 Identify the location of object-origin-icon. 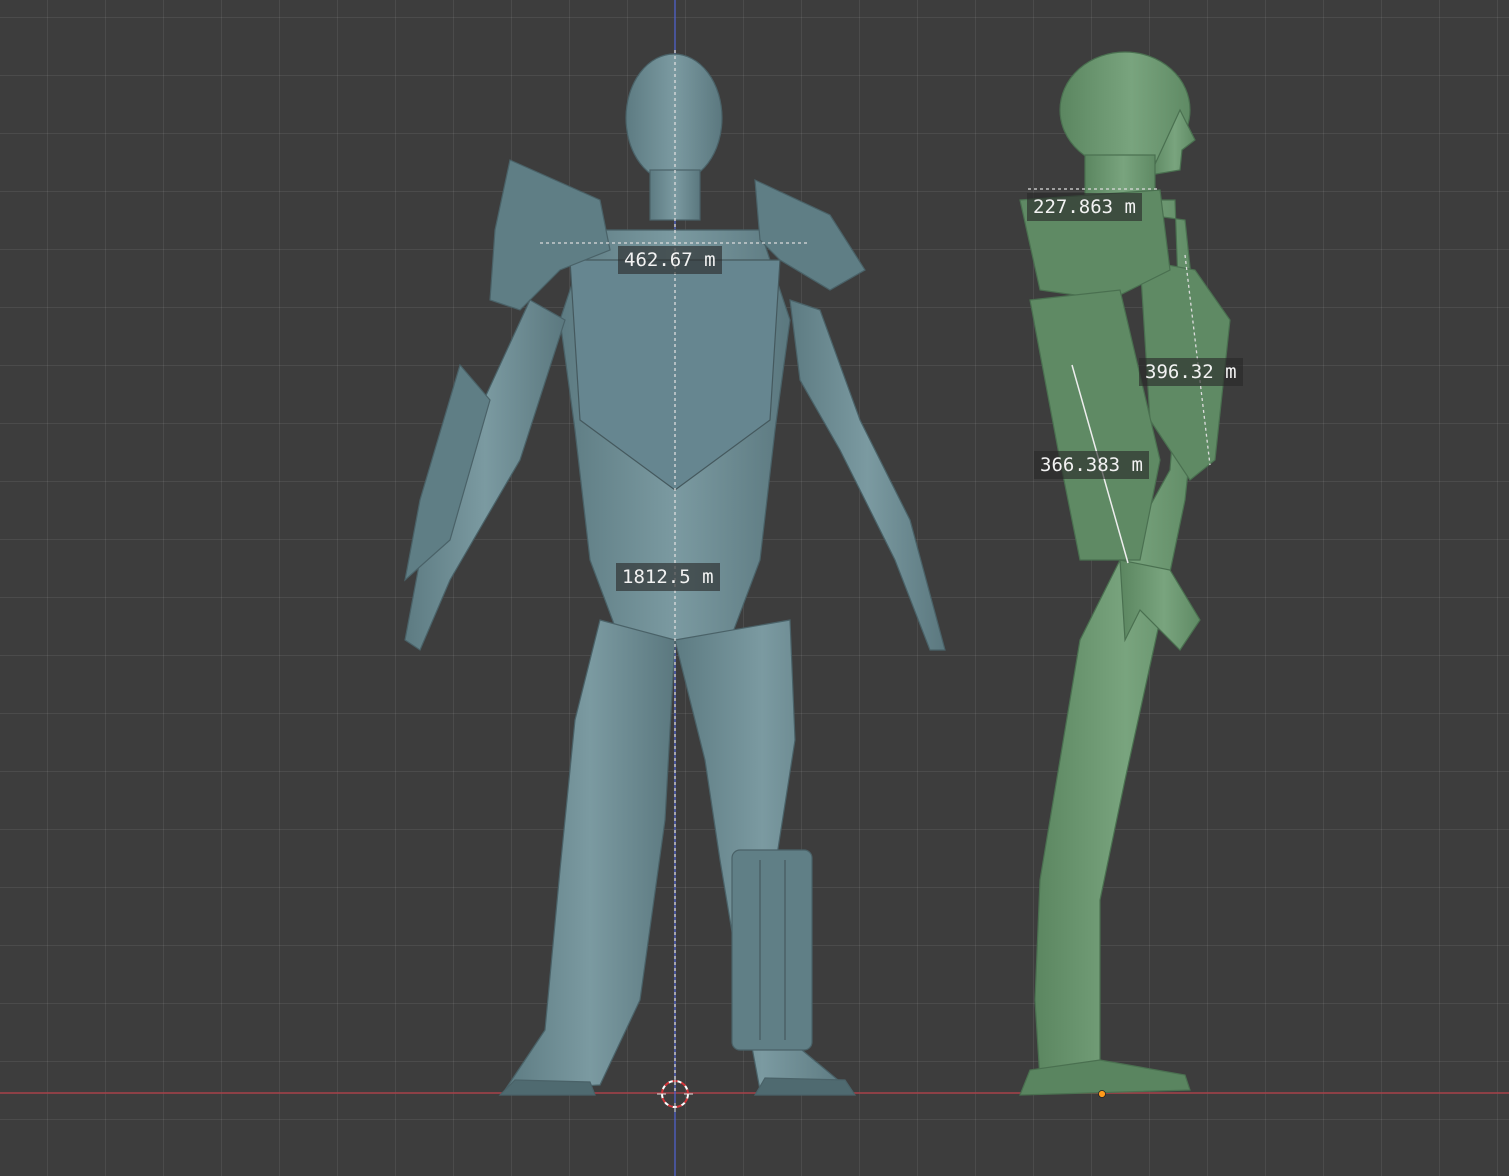
(1102, 1094).